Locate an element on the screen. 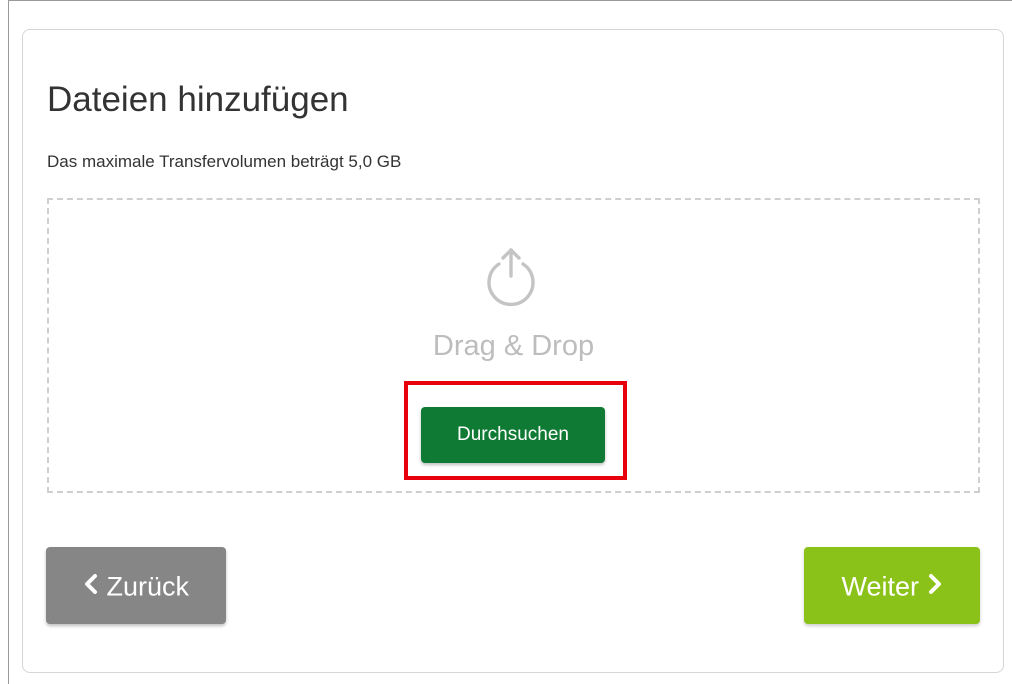 The width and height of the screenshot is (1012, 684). upload-icon is located at coordinates (511, 277).